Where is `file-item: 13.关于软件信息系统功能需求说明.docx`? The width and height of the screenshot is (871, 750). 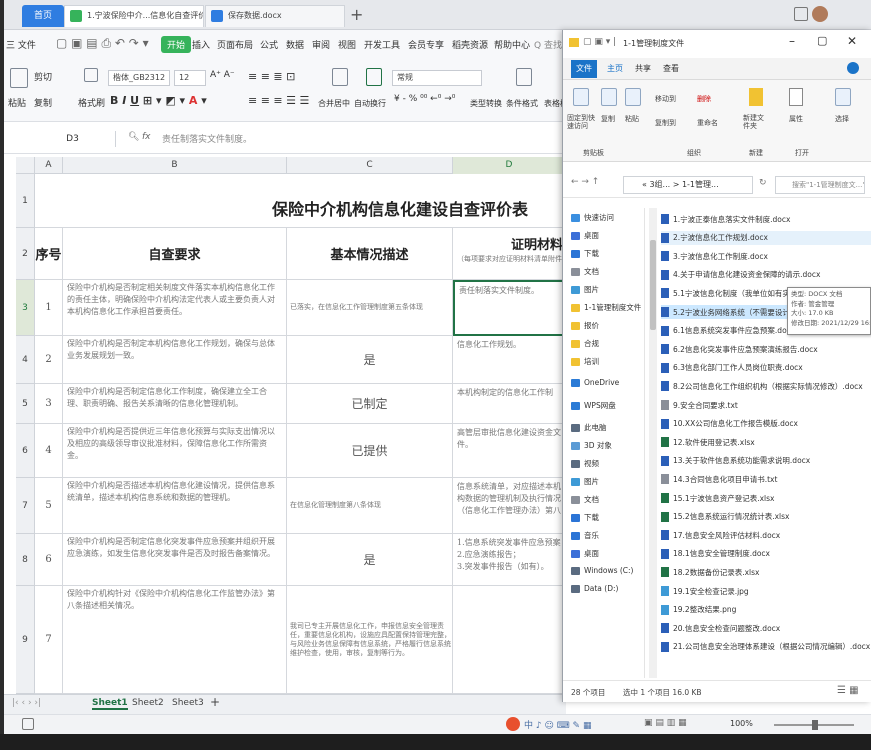 file-item: 13.关于软件信息系统功能需求说明.docx is located at coordinates (766, 461).